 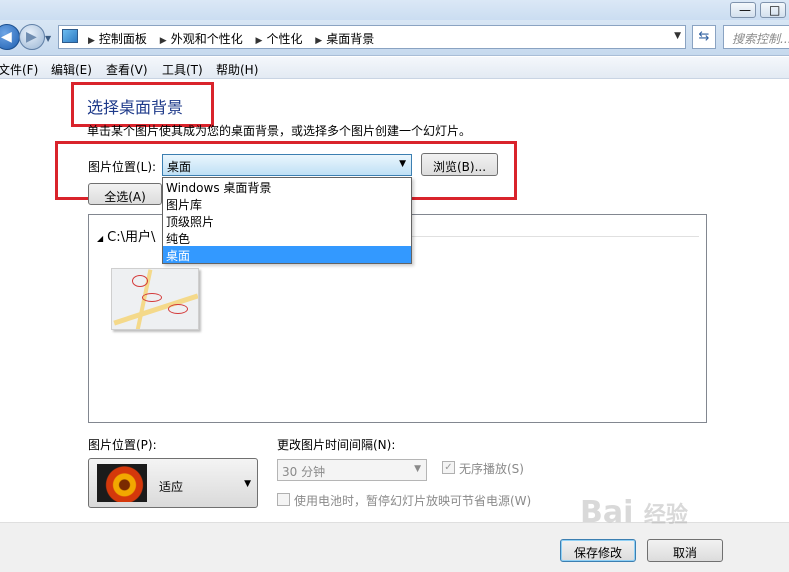 I want to click on location-label: 图片位置(L):, so click(x=122, y=167).